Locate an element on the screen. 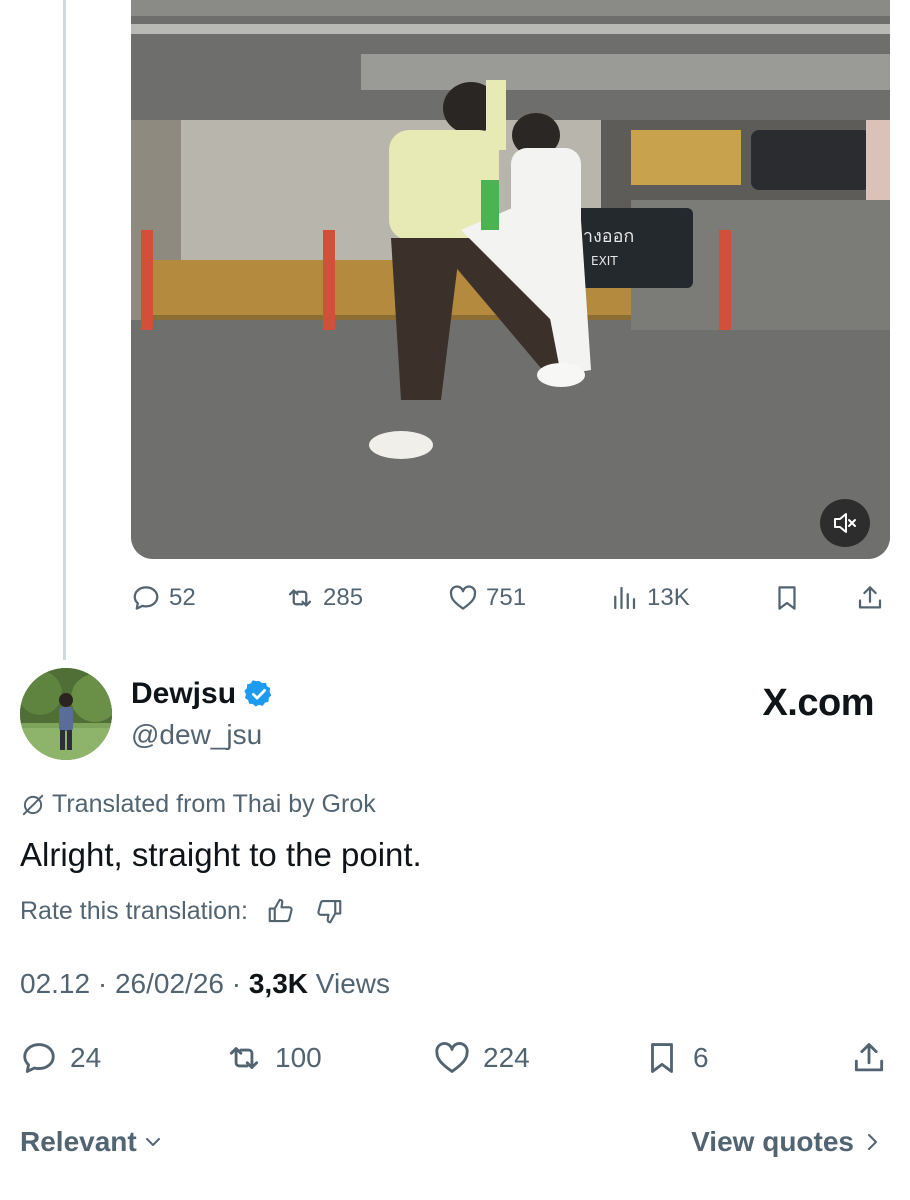 Image resolution: width=910 pixels, height=1200 pixels. thumbs-up-icon is located at coordinates (280, 910).